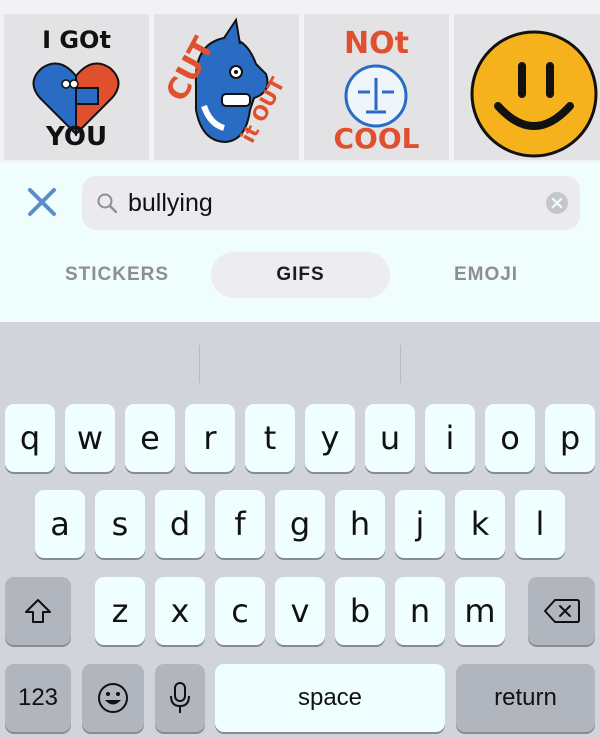 The width and height of the screenshot is (600, 737). What do you see at coordinates (480, 611) in the screenshot?
I see `key-m: m` at bounding box center [480, 611].